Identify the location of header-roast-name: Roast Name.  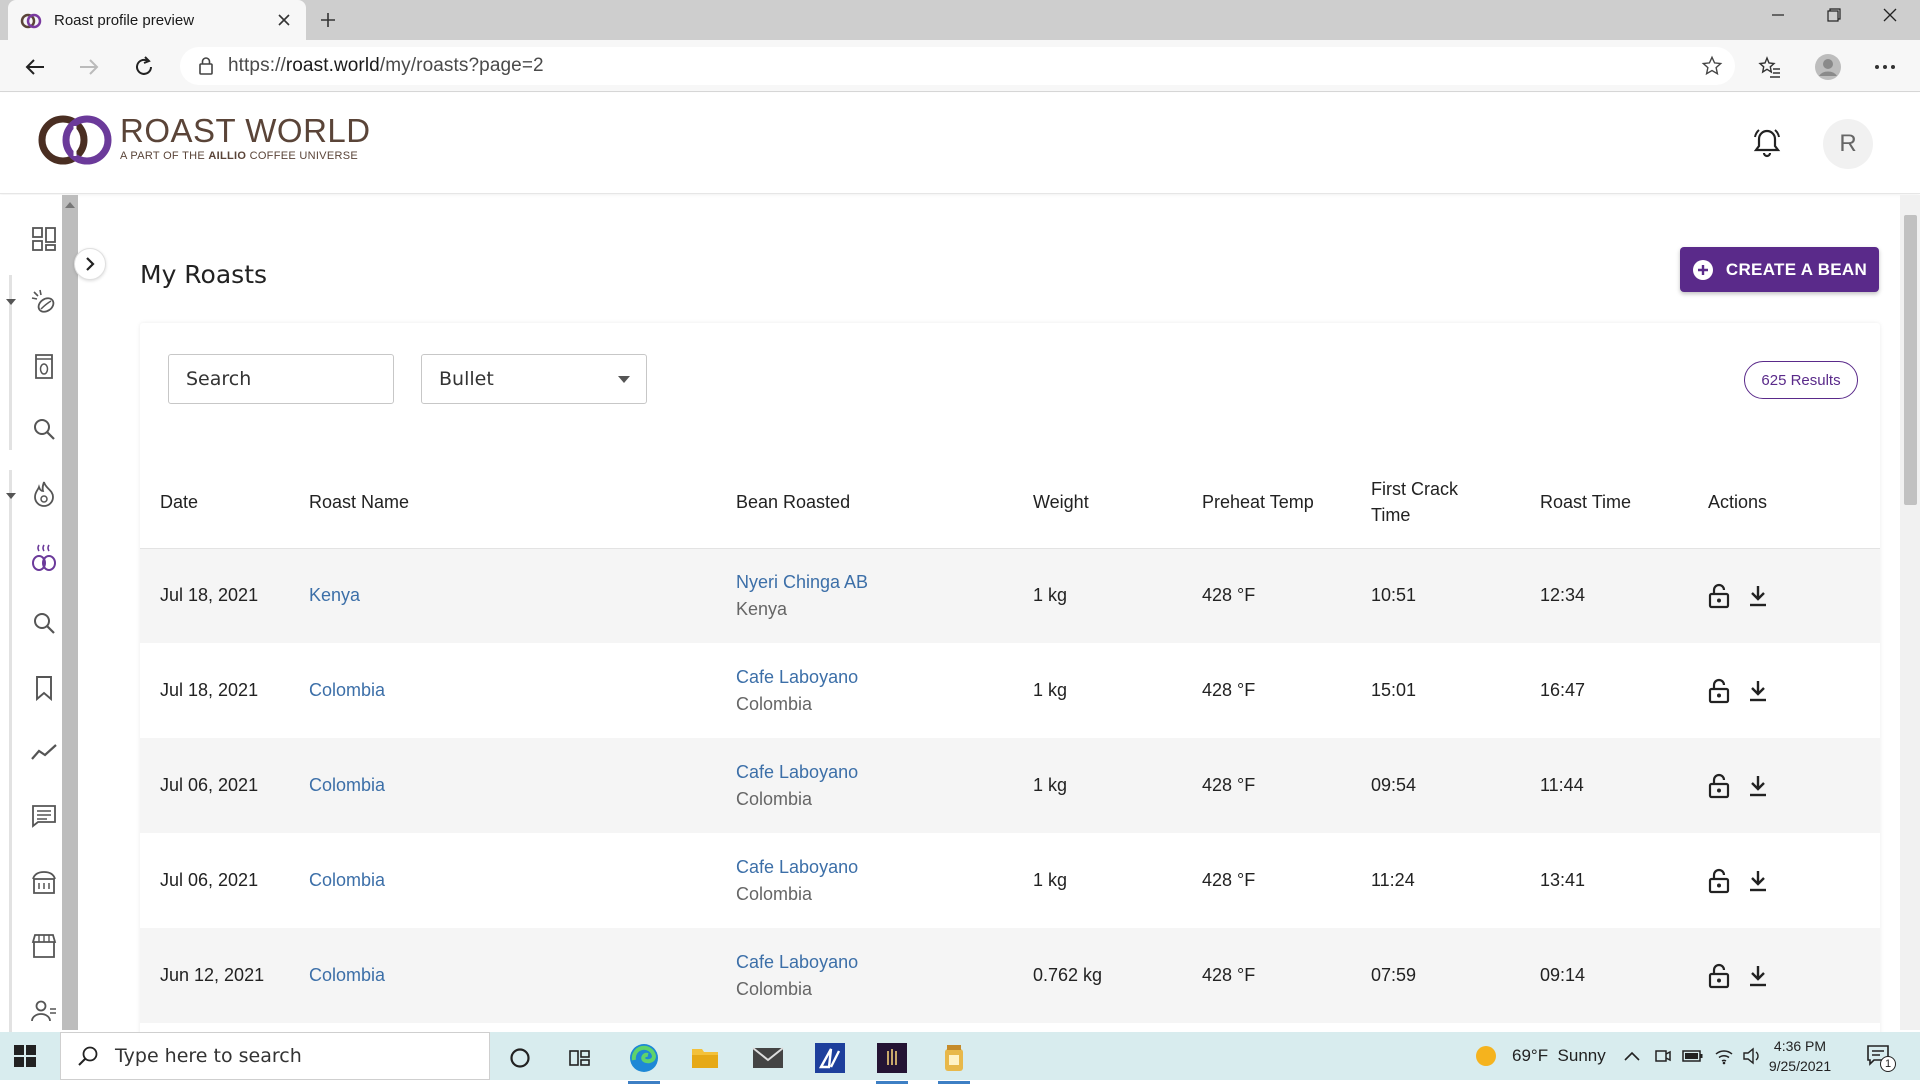
(522, 502).